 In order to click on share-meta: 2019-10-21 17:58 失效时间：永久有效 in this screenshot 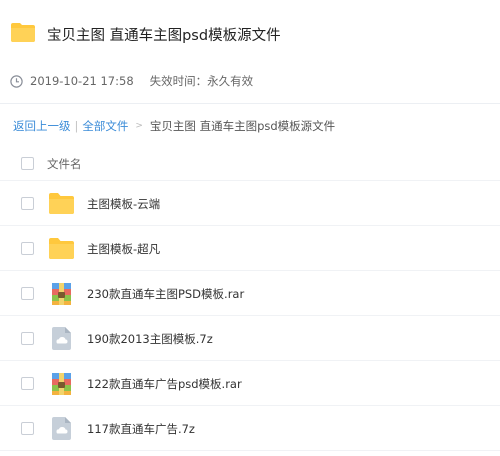, I will do `click(131, 81)`.